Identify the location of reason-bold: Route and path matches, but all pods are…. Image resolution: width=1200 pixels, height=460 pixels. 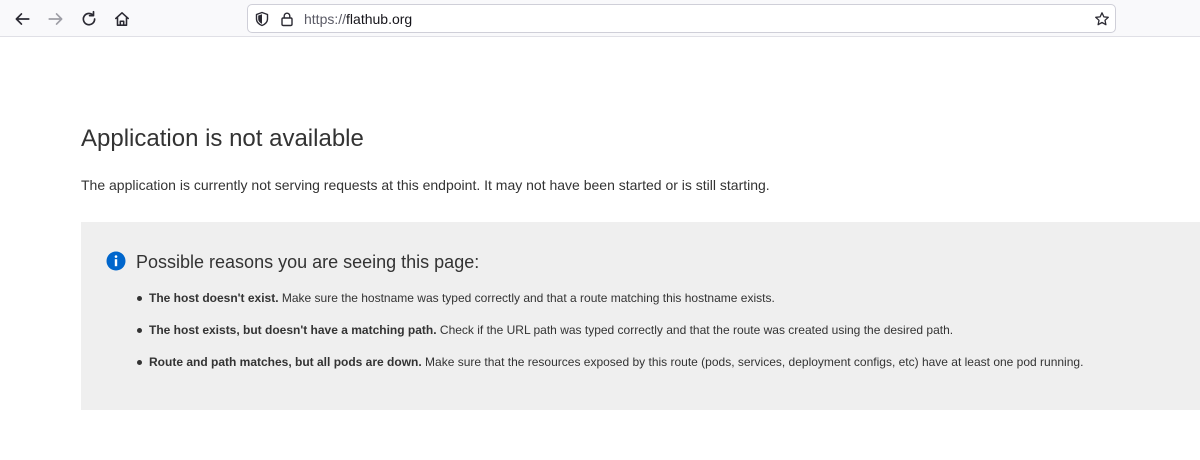
(285, 362).